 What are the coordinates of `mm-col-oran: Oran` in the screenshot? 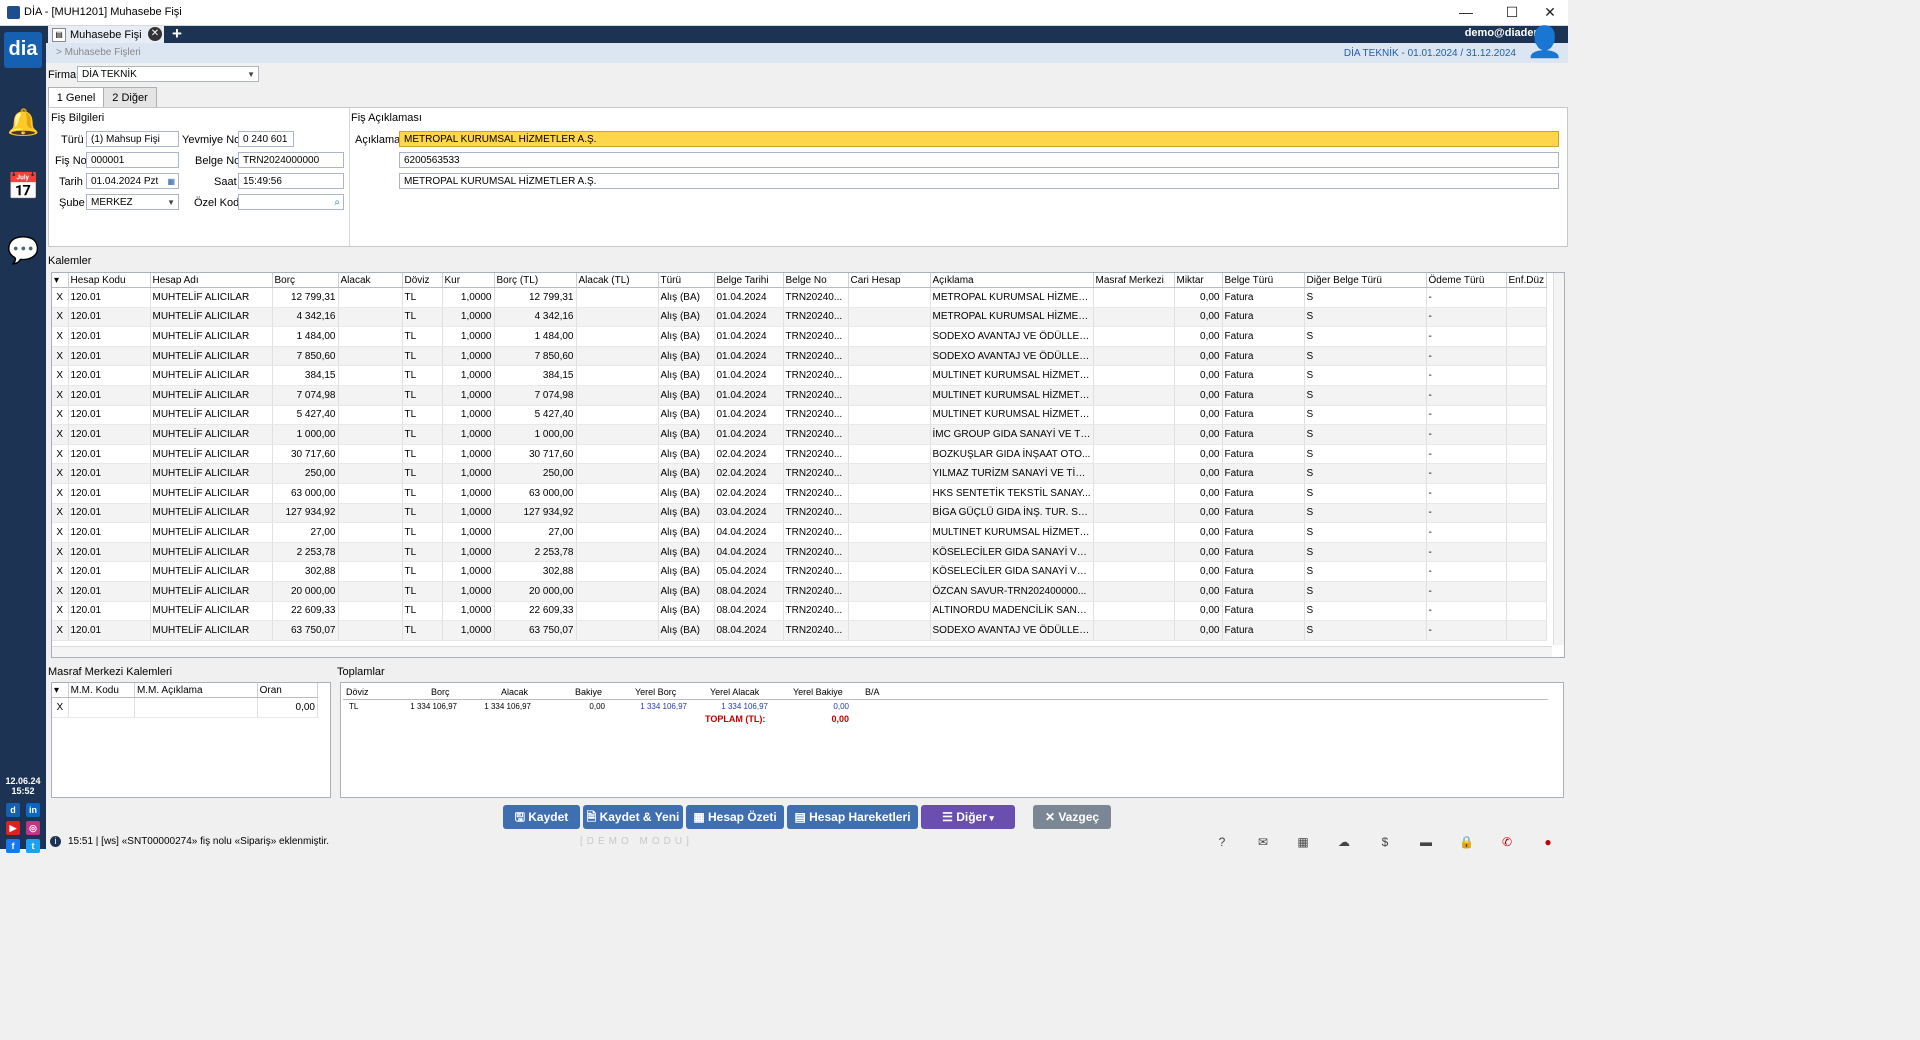 It's located at (288, 690).